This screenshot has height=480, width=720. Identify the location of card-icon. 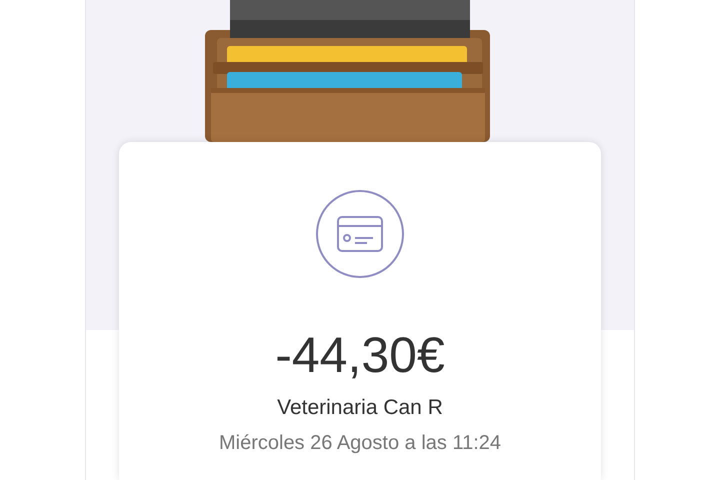
(360, 234).